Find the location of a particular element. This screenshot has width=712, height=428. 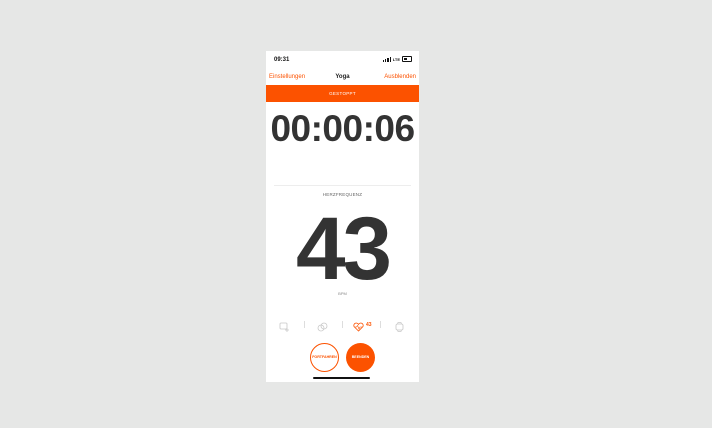

home-indicator is located at coordinates (341, 378).